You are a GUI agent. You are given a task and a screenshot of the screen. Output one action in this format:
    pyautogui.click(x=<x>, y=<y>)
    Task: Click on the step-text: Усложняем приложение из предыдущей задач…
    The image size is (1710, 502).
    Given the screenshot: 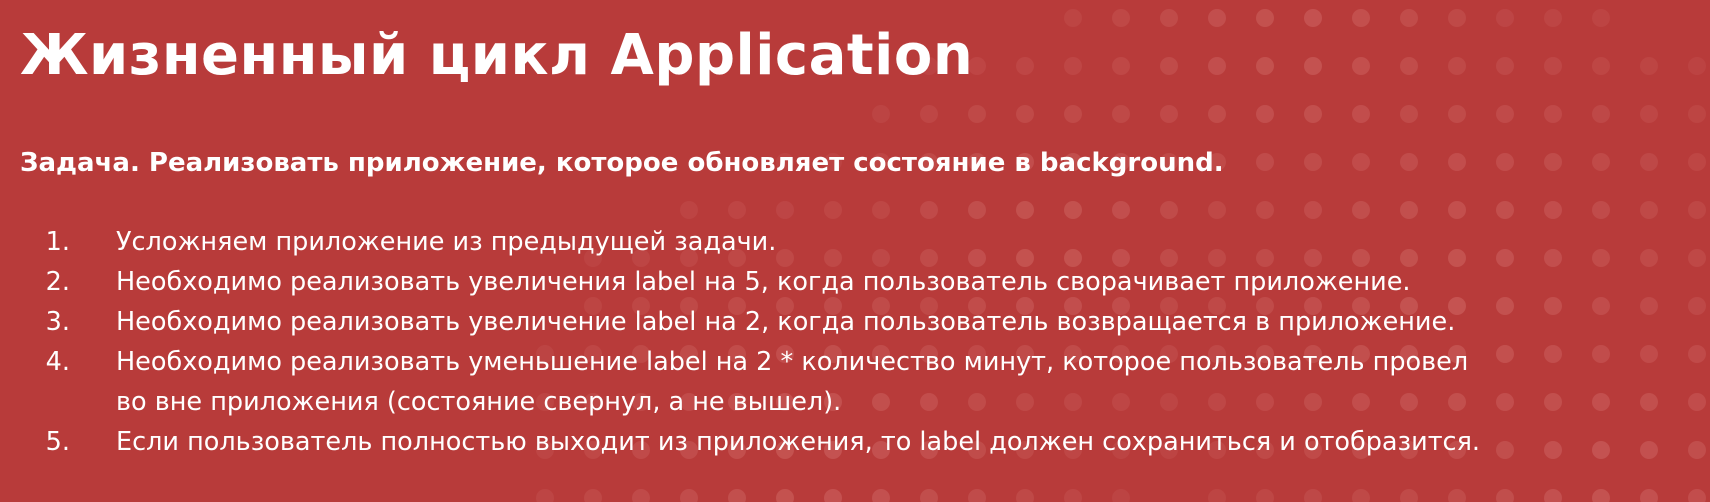 What is the action you would take?
    pyautogui.click(x=446, y=242)
    